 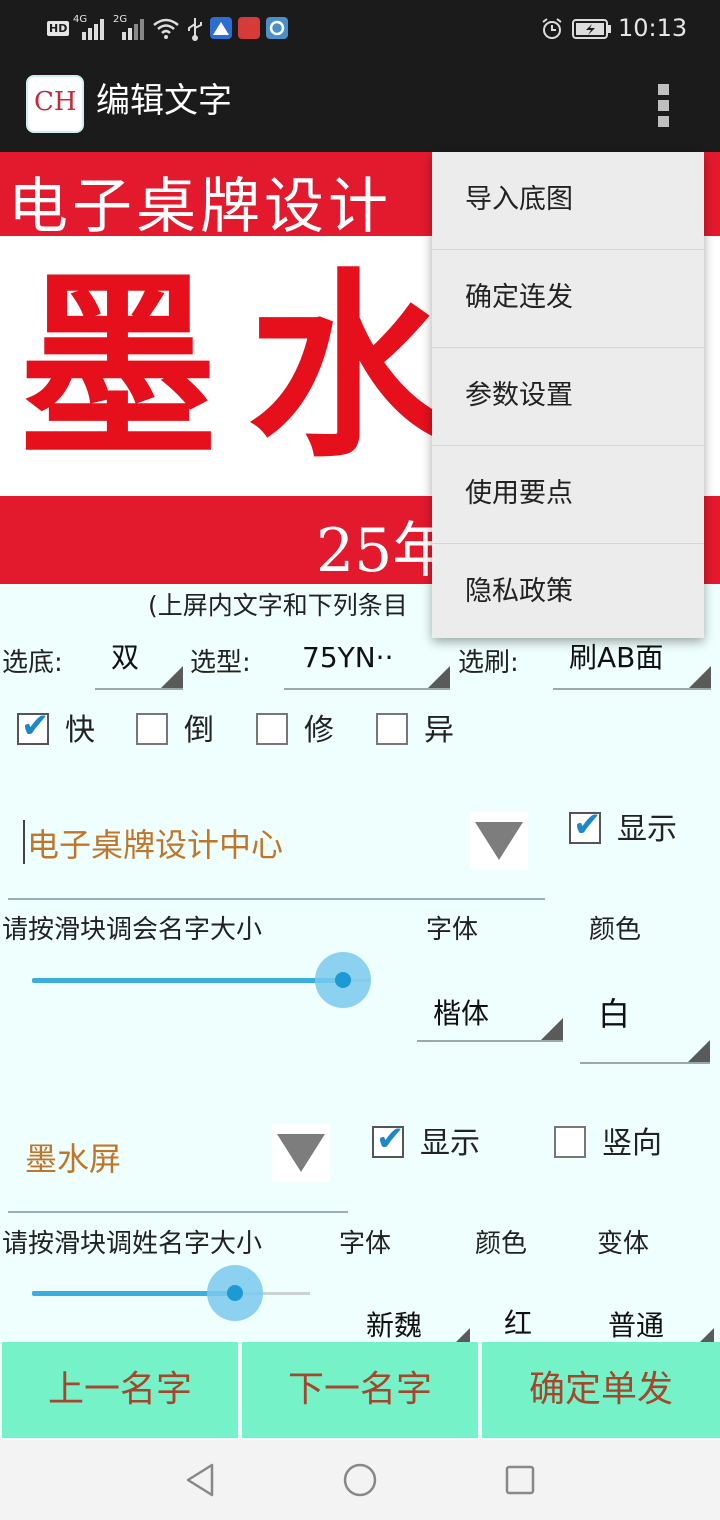 I want to click on meeting-name-input: 电子桌牌设计中心, so click(x=155, y=845).